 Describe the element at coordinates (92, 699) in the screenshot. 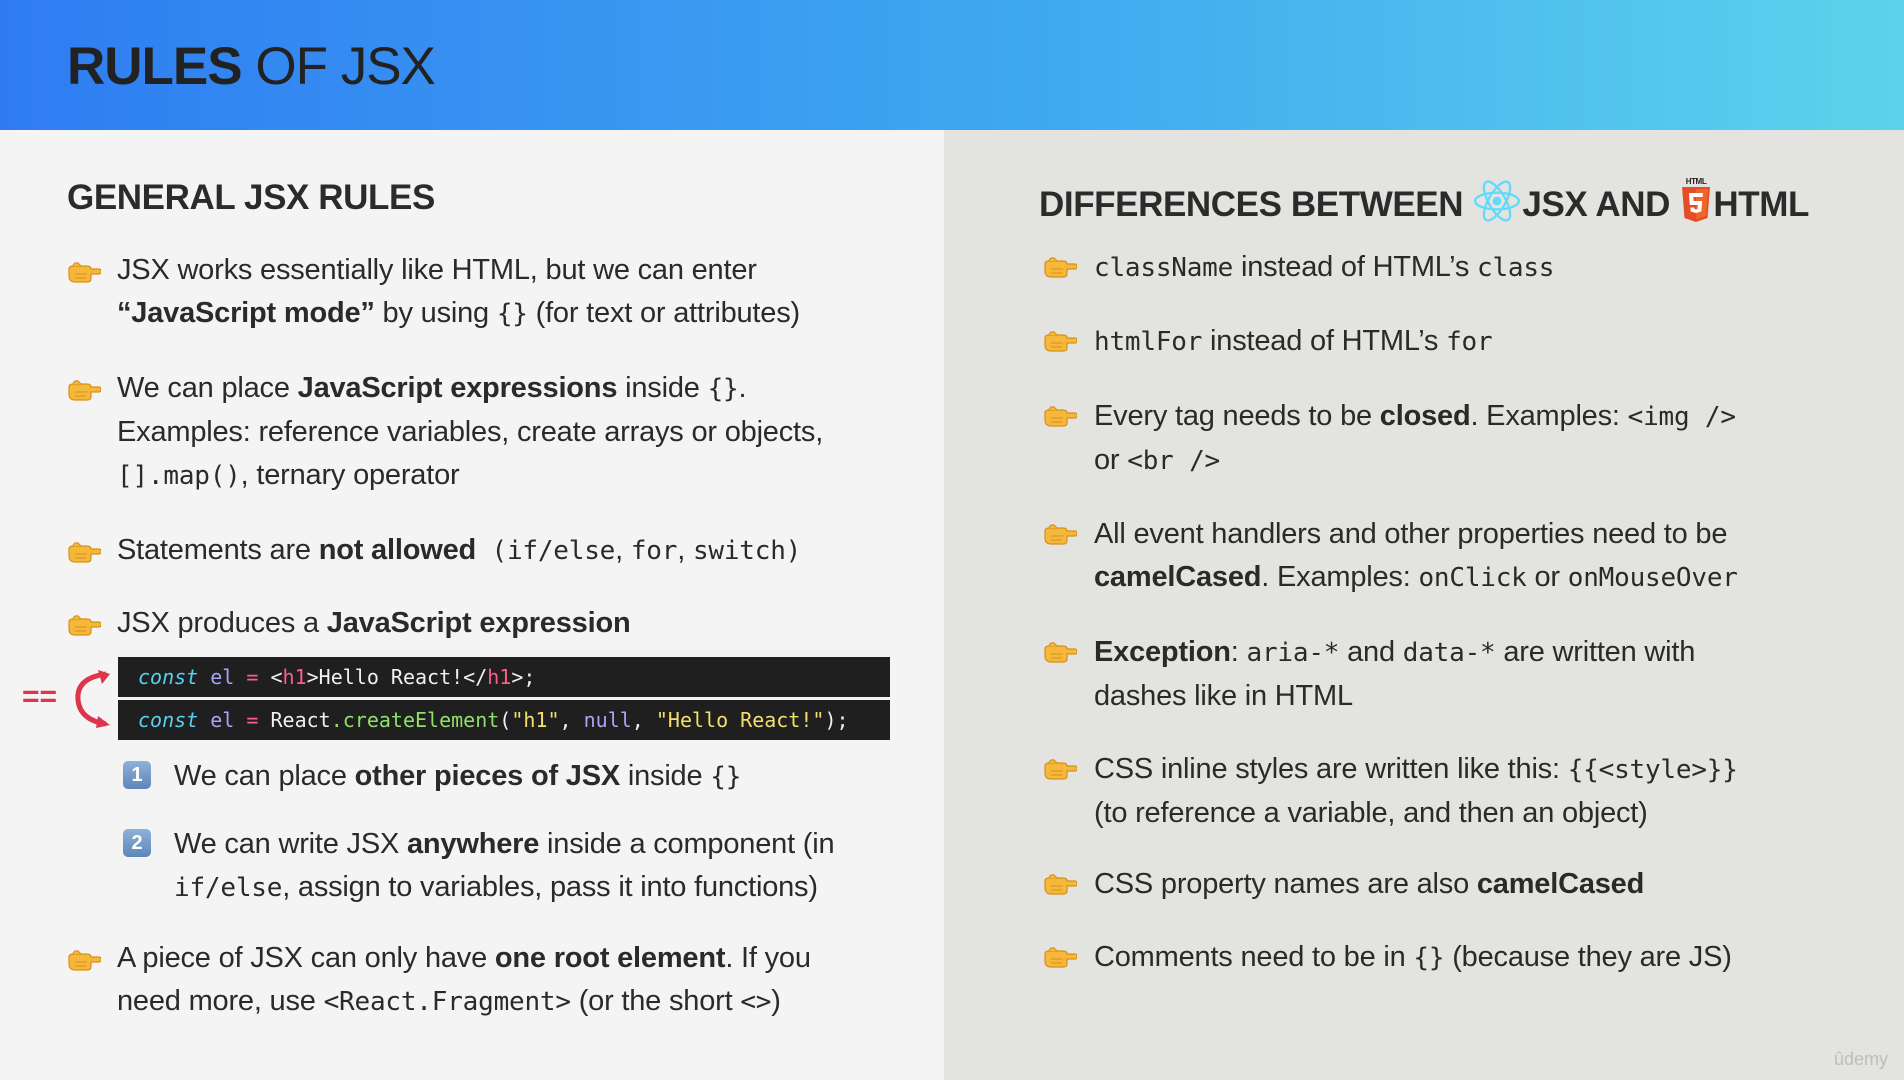

I see `curved-arrow-icon` at that location.